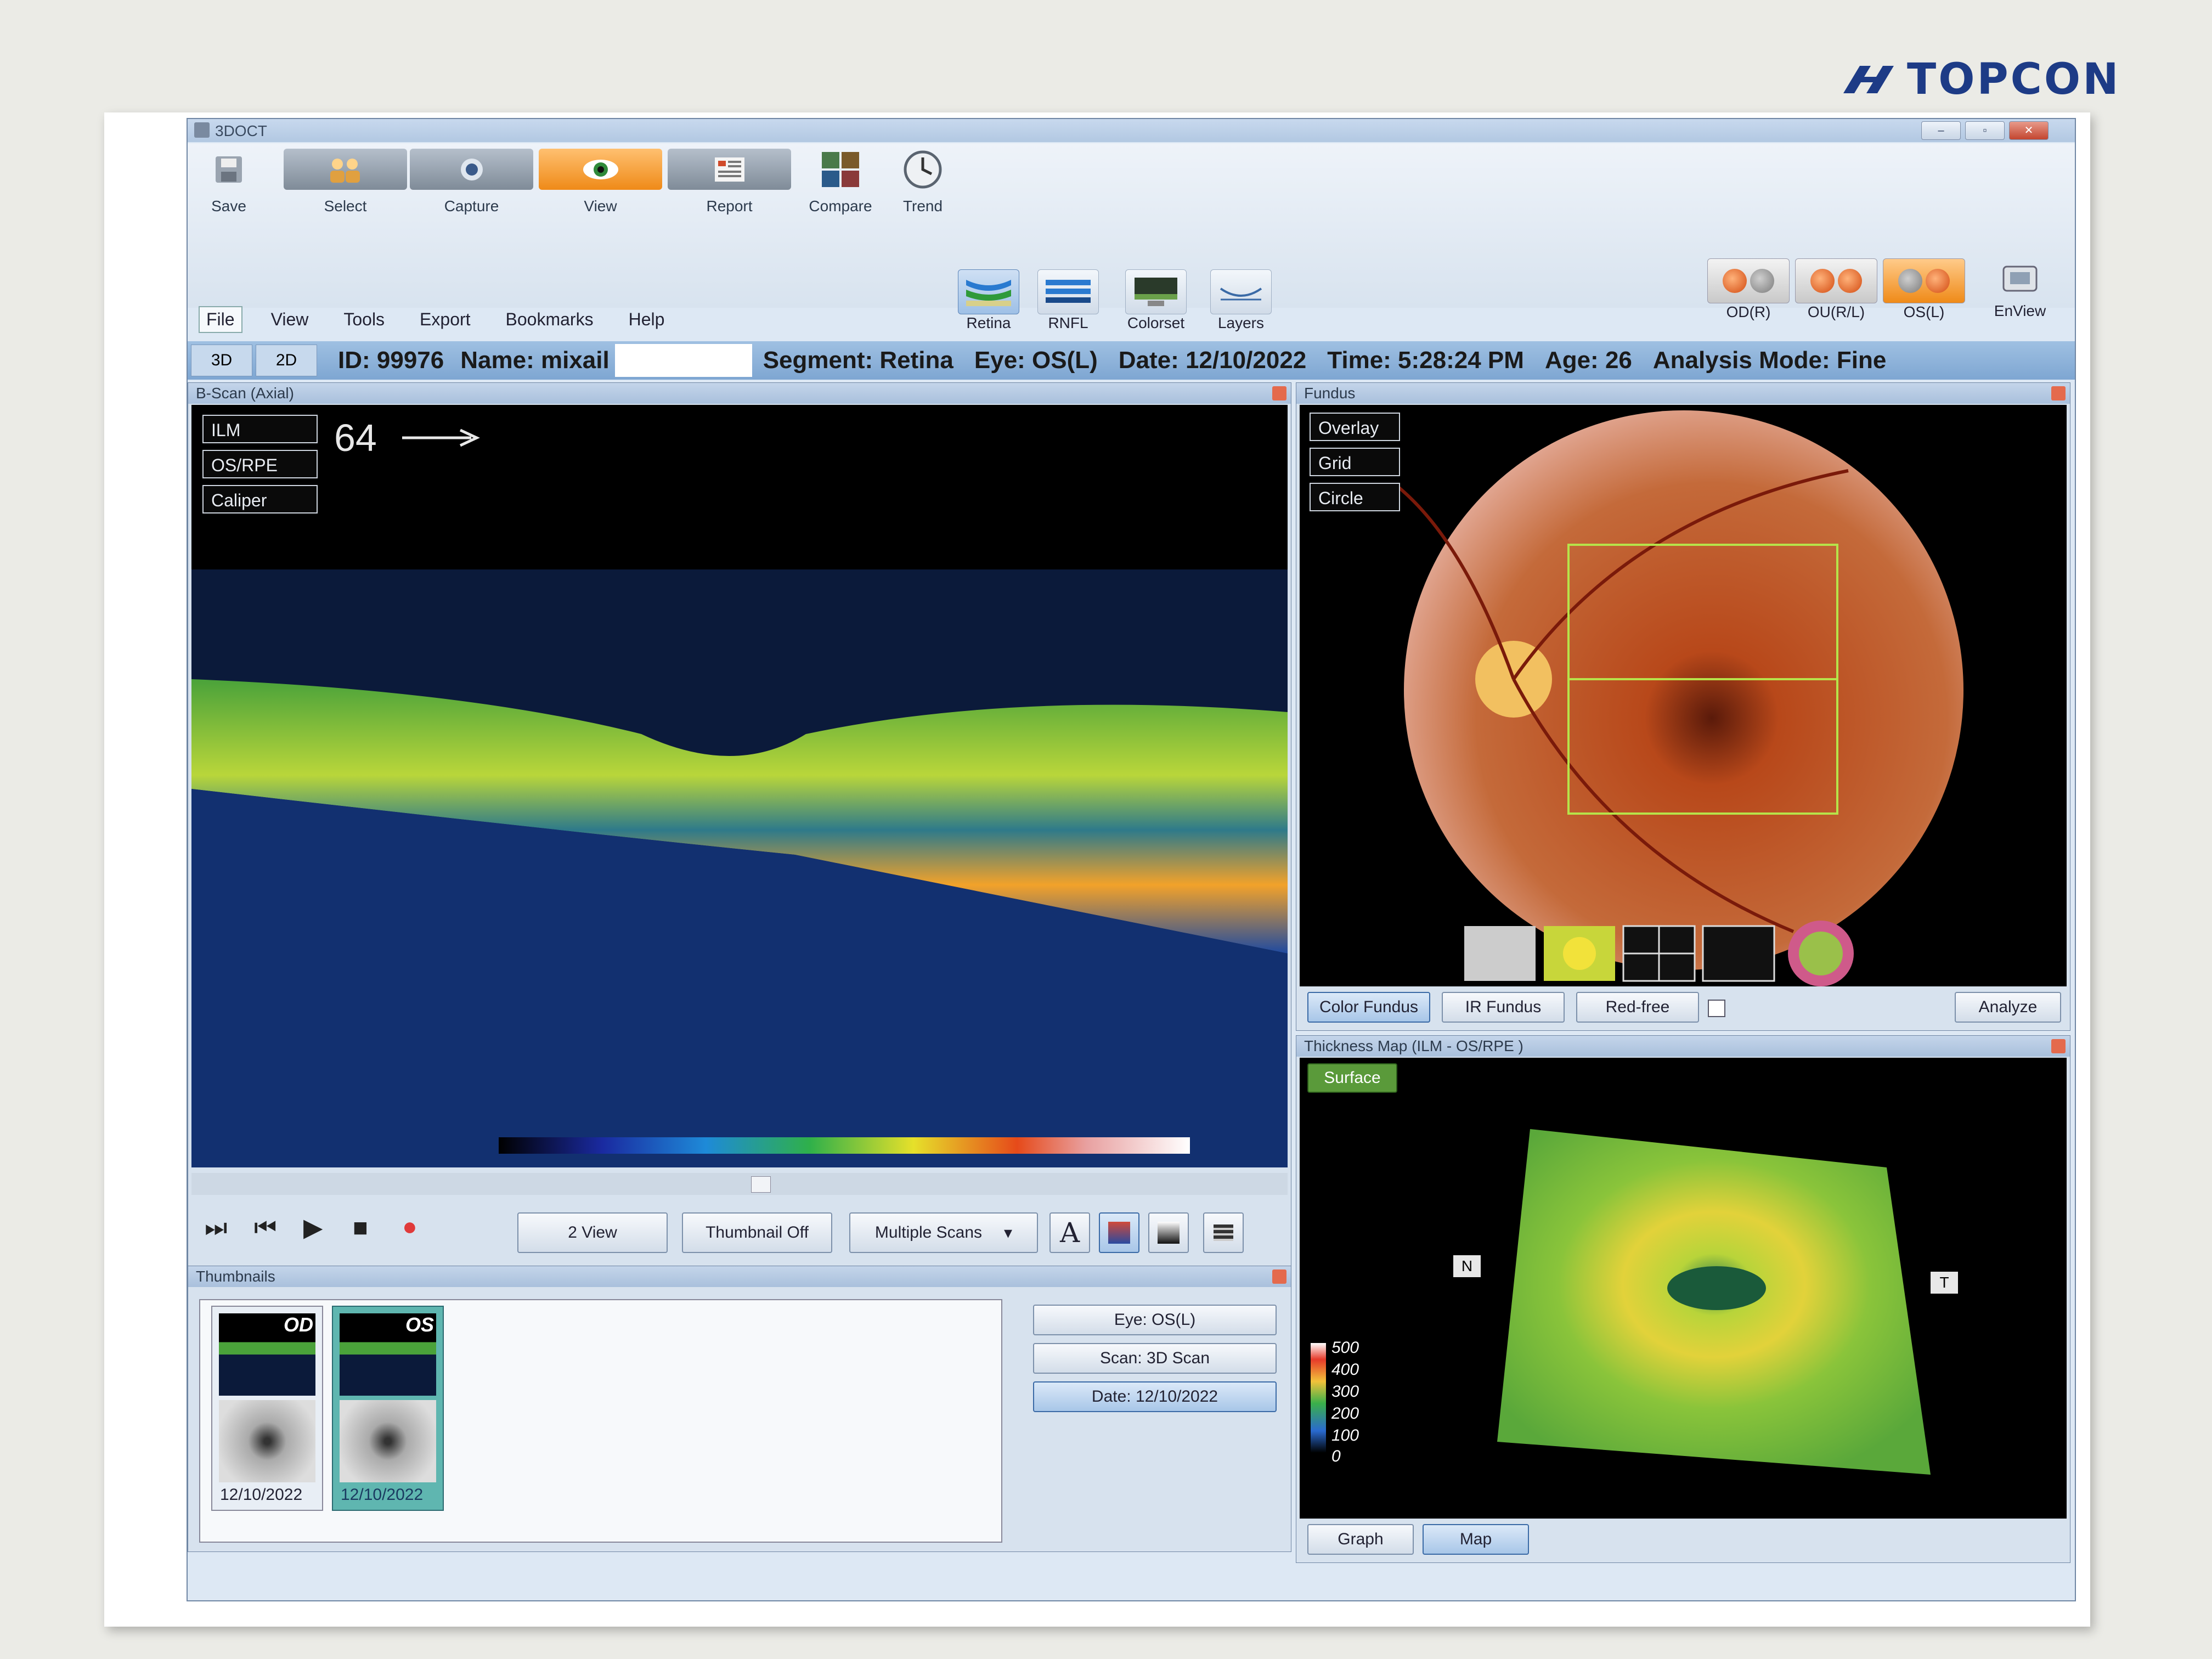 The width and height of the screenshot is (2212, 1659). Describe the element at coordinates (364, 319) in the screenshot. I see `menu-tools: Tools` at that location.